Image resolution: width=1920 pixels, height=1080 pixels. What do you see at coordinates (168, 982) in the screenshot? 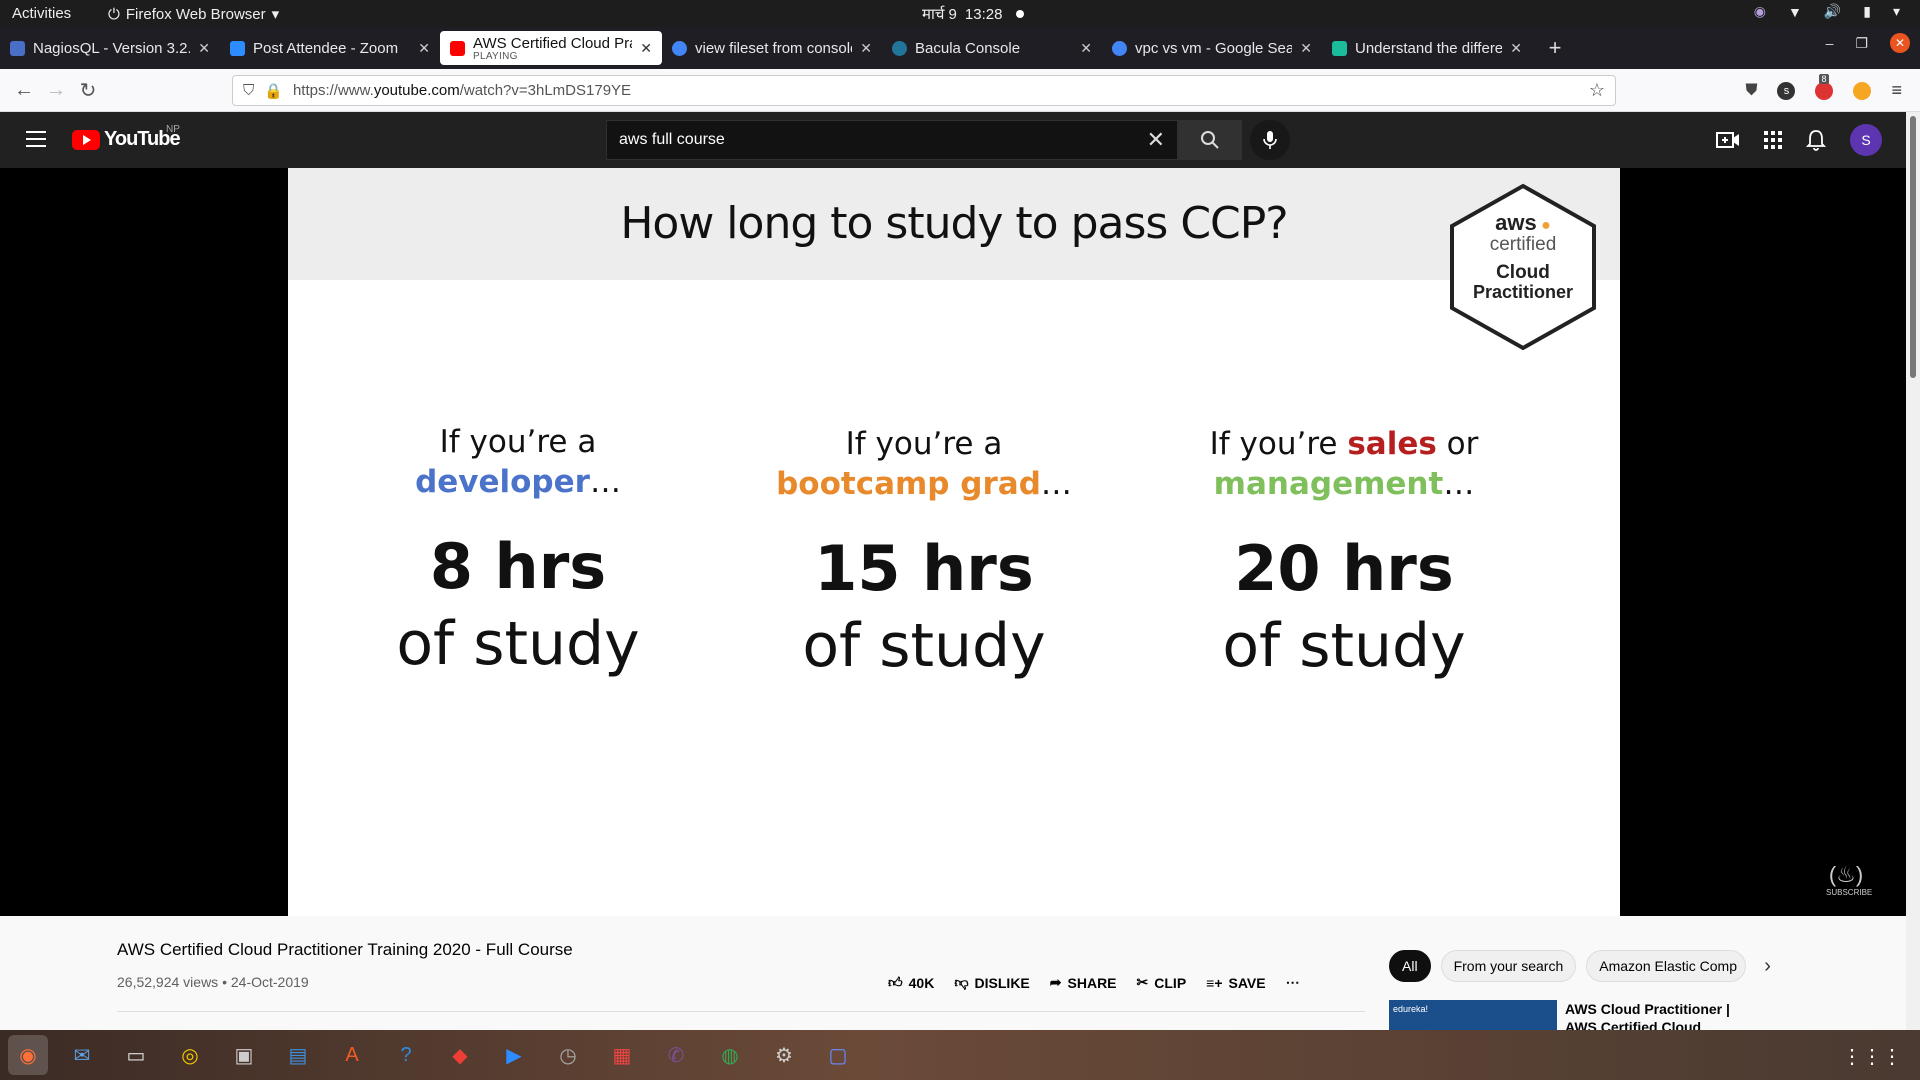
I see `view-count: 26,52,924 views` at bounding box center [168, 982].